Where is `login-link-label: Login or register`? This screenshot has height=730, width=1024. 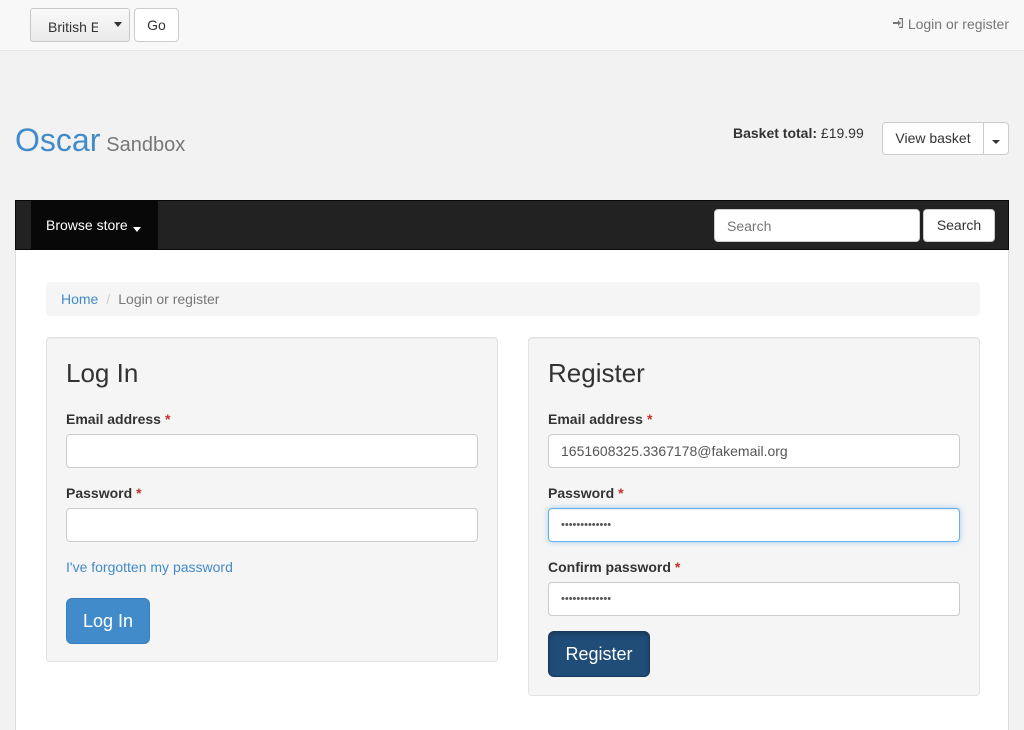
login-link-label: Login or register is located at coordinates (958, 24).